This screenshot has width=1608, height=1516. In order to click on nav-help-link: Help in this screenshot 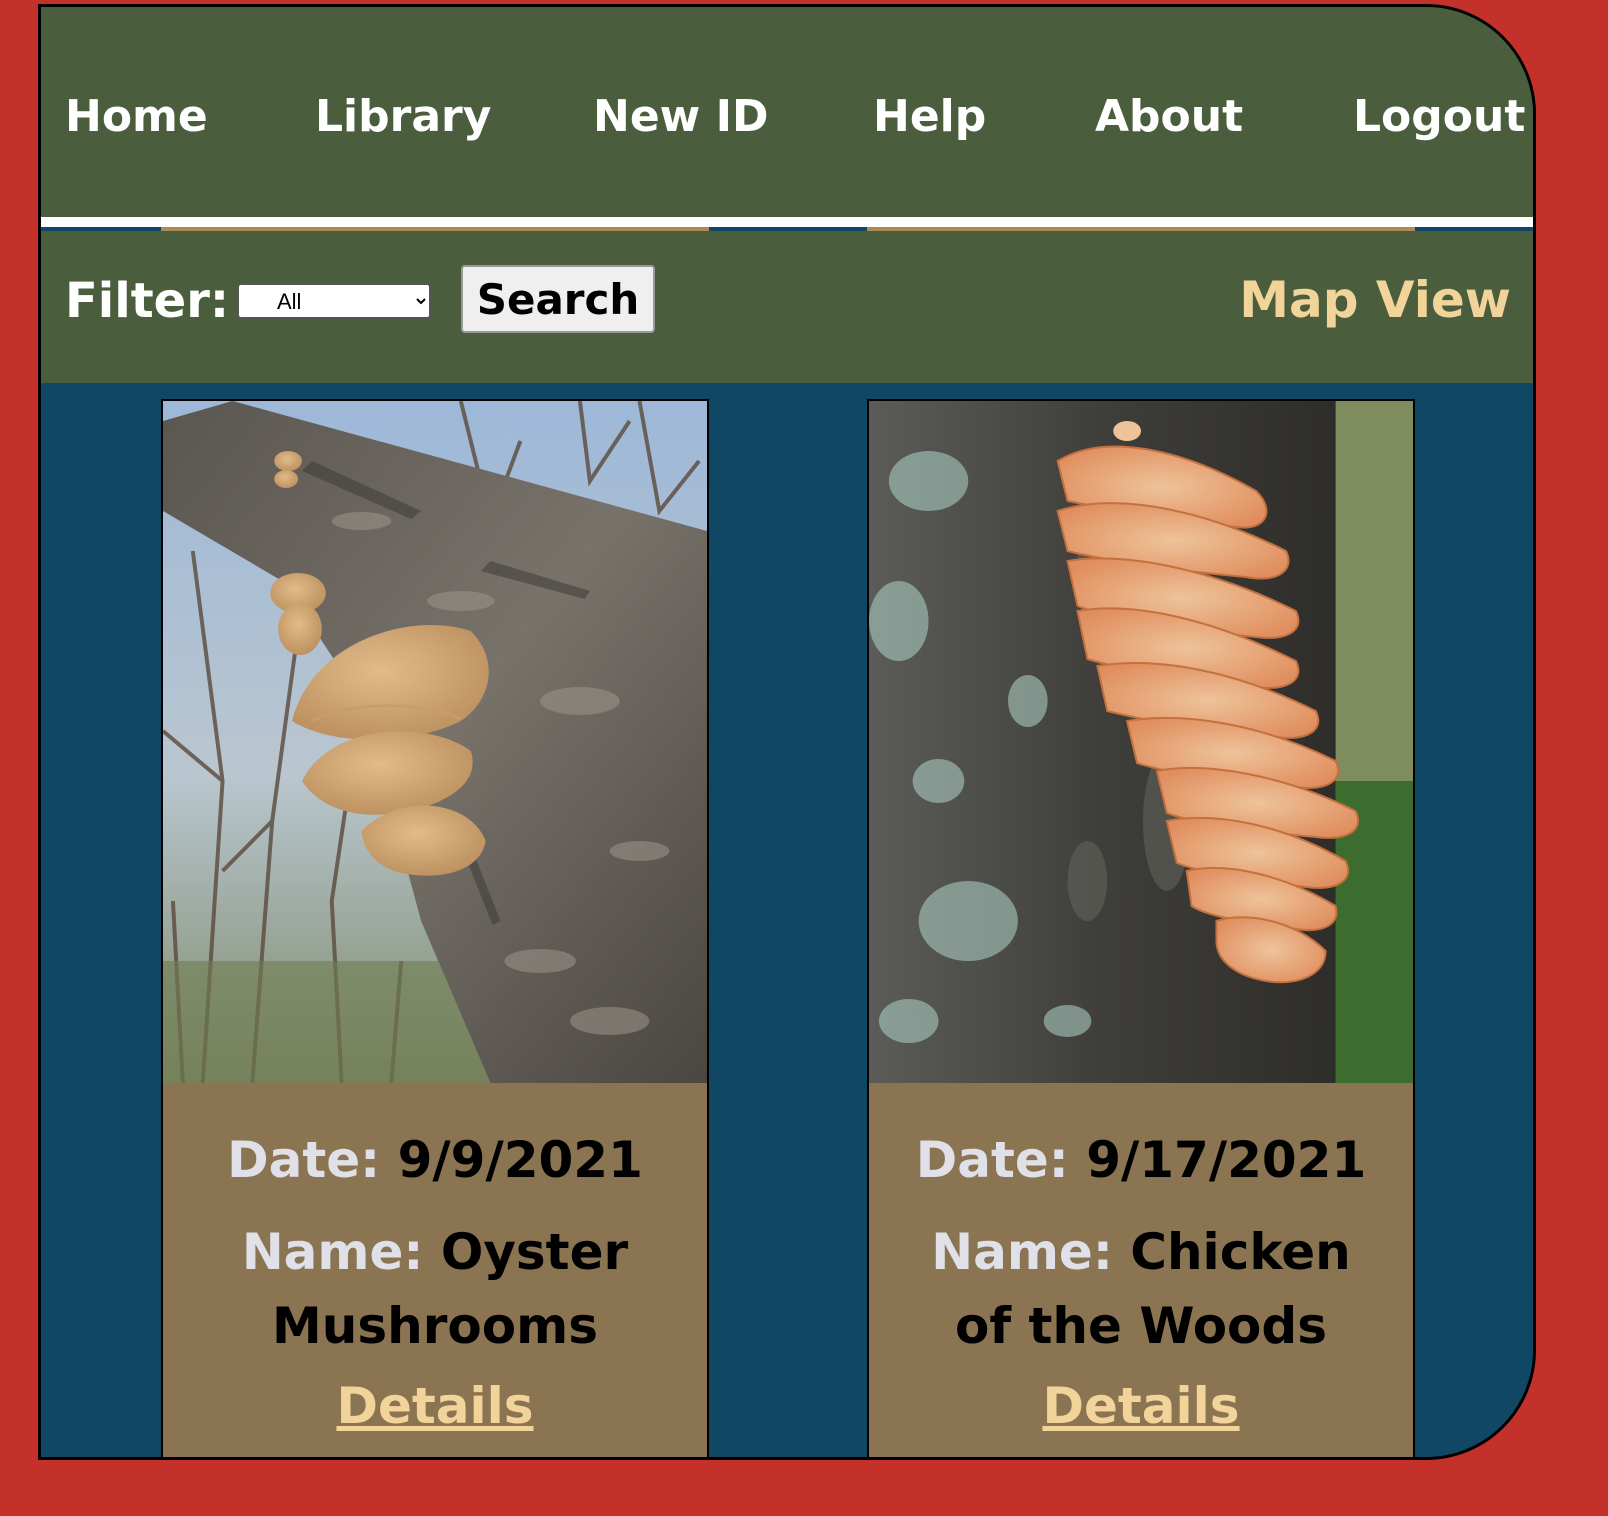, I will do `click(929, 116)`.